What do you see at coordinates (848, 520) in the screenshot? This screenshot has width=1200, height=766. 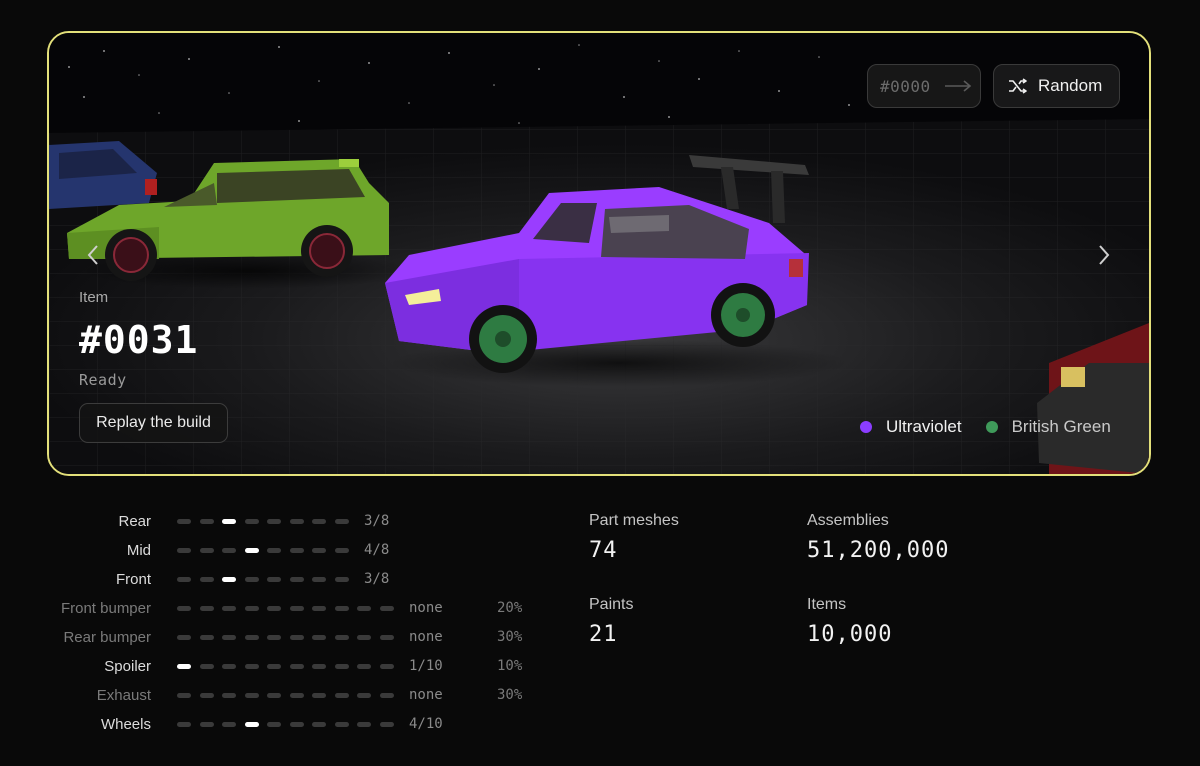 I see `stat-label: Assemblies` at bounding box center [848, 520].